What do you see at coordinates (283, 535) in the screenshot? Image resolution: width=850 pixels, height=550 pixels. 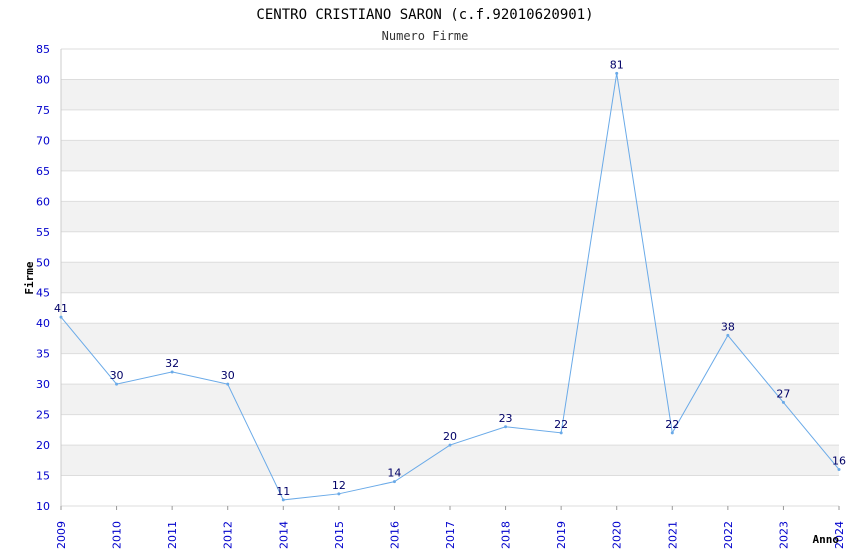 I see `x-tick-label: 2014` at bounding box center [283, 535].